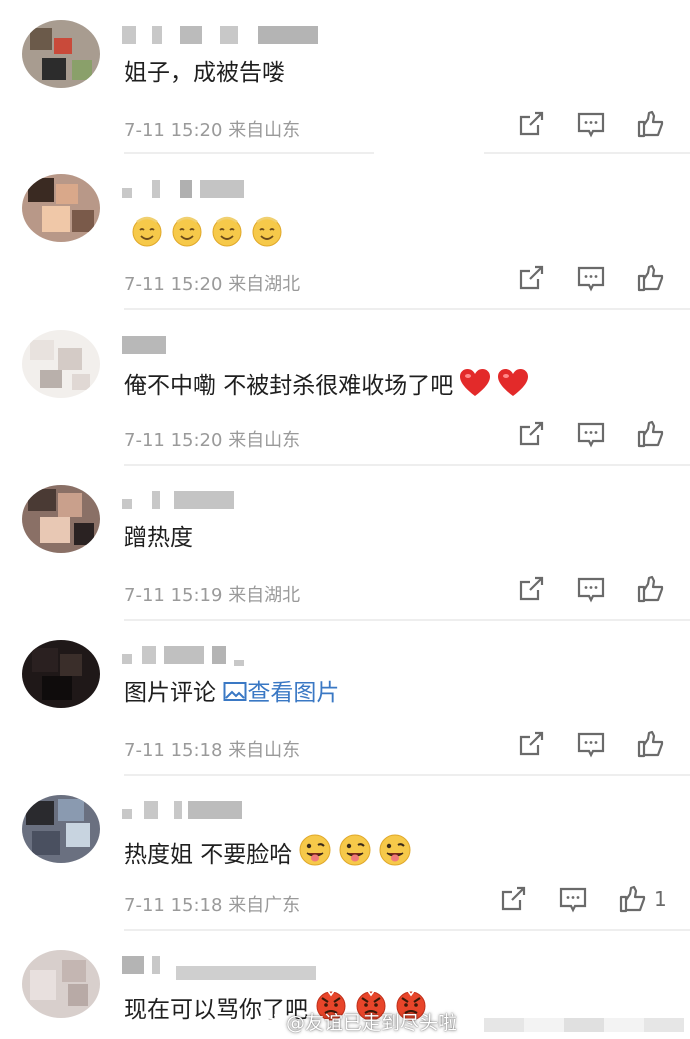 The image size is (690, 1039). Describe the element at coordinates (660, 899) in the screenshot. I see `like-count: 1` at that location.